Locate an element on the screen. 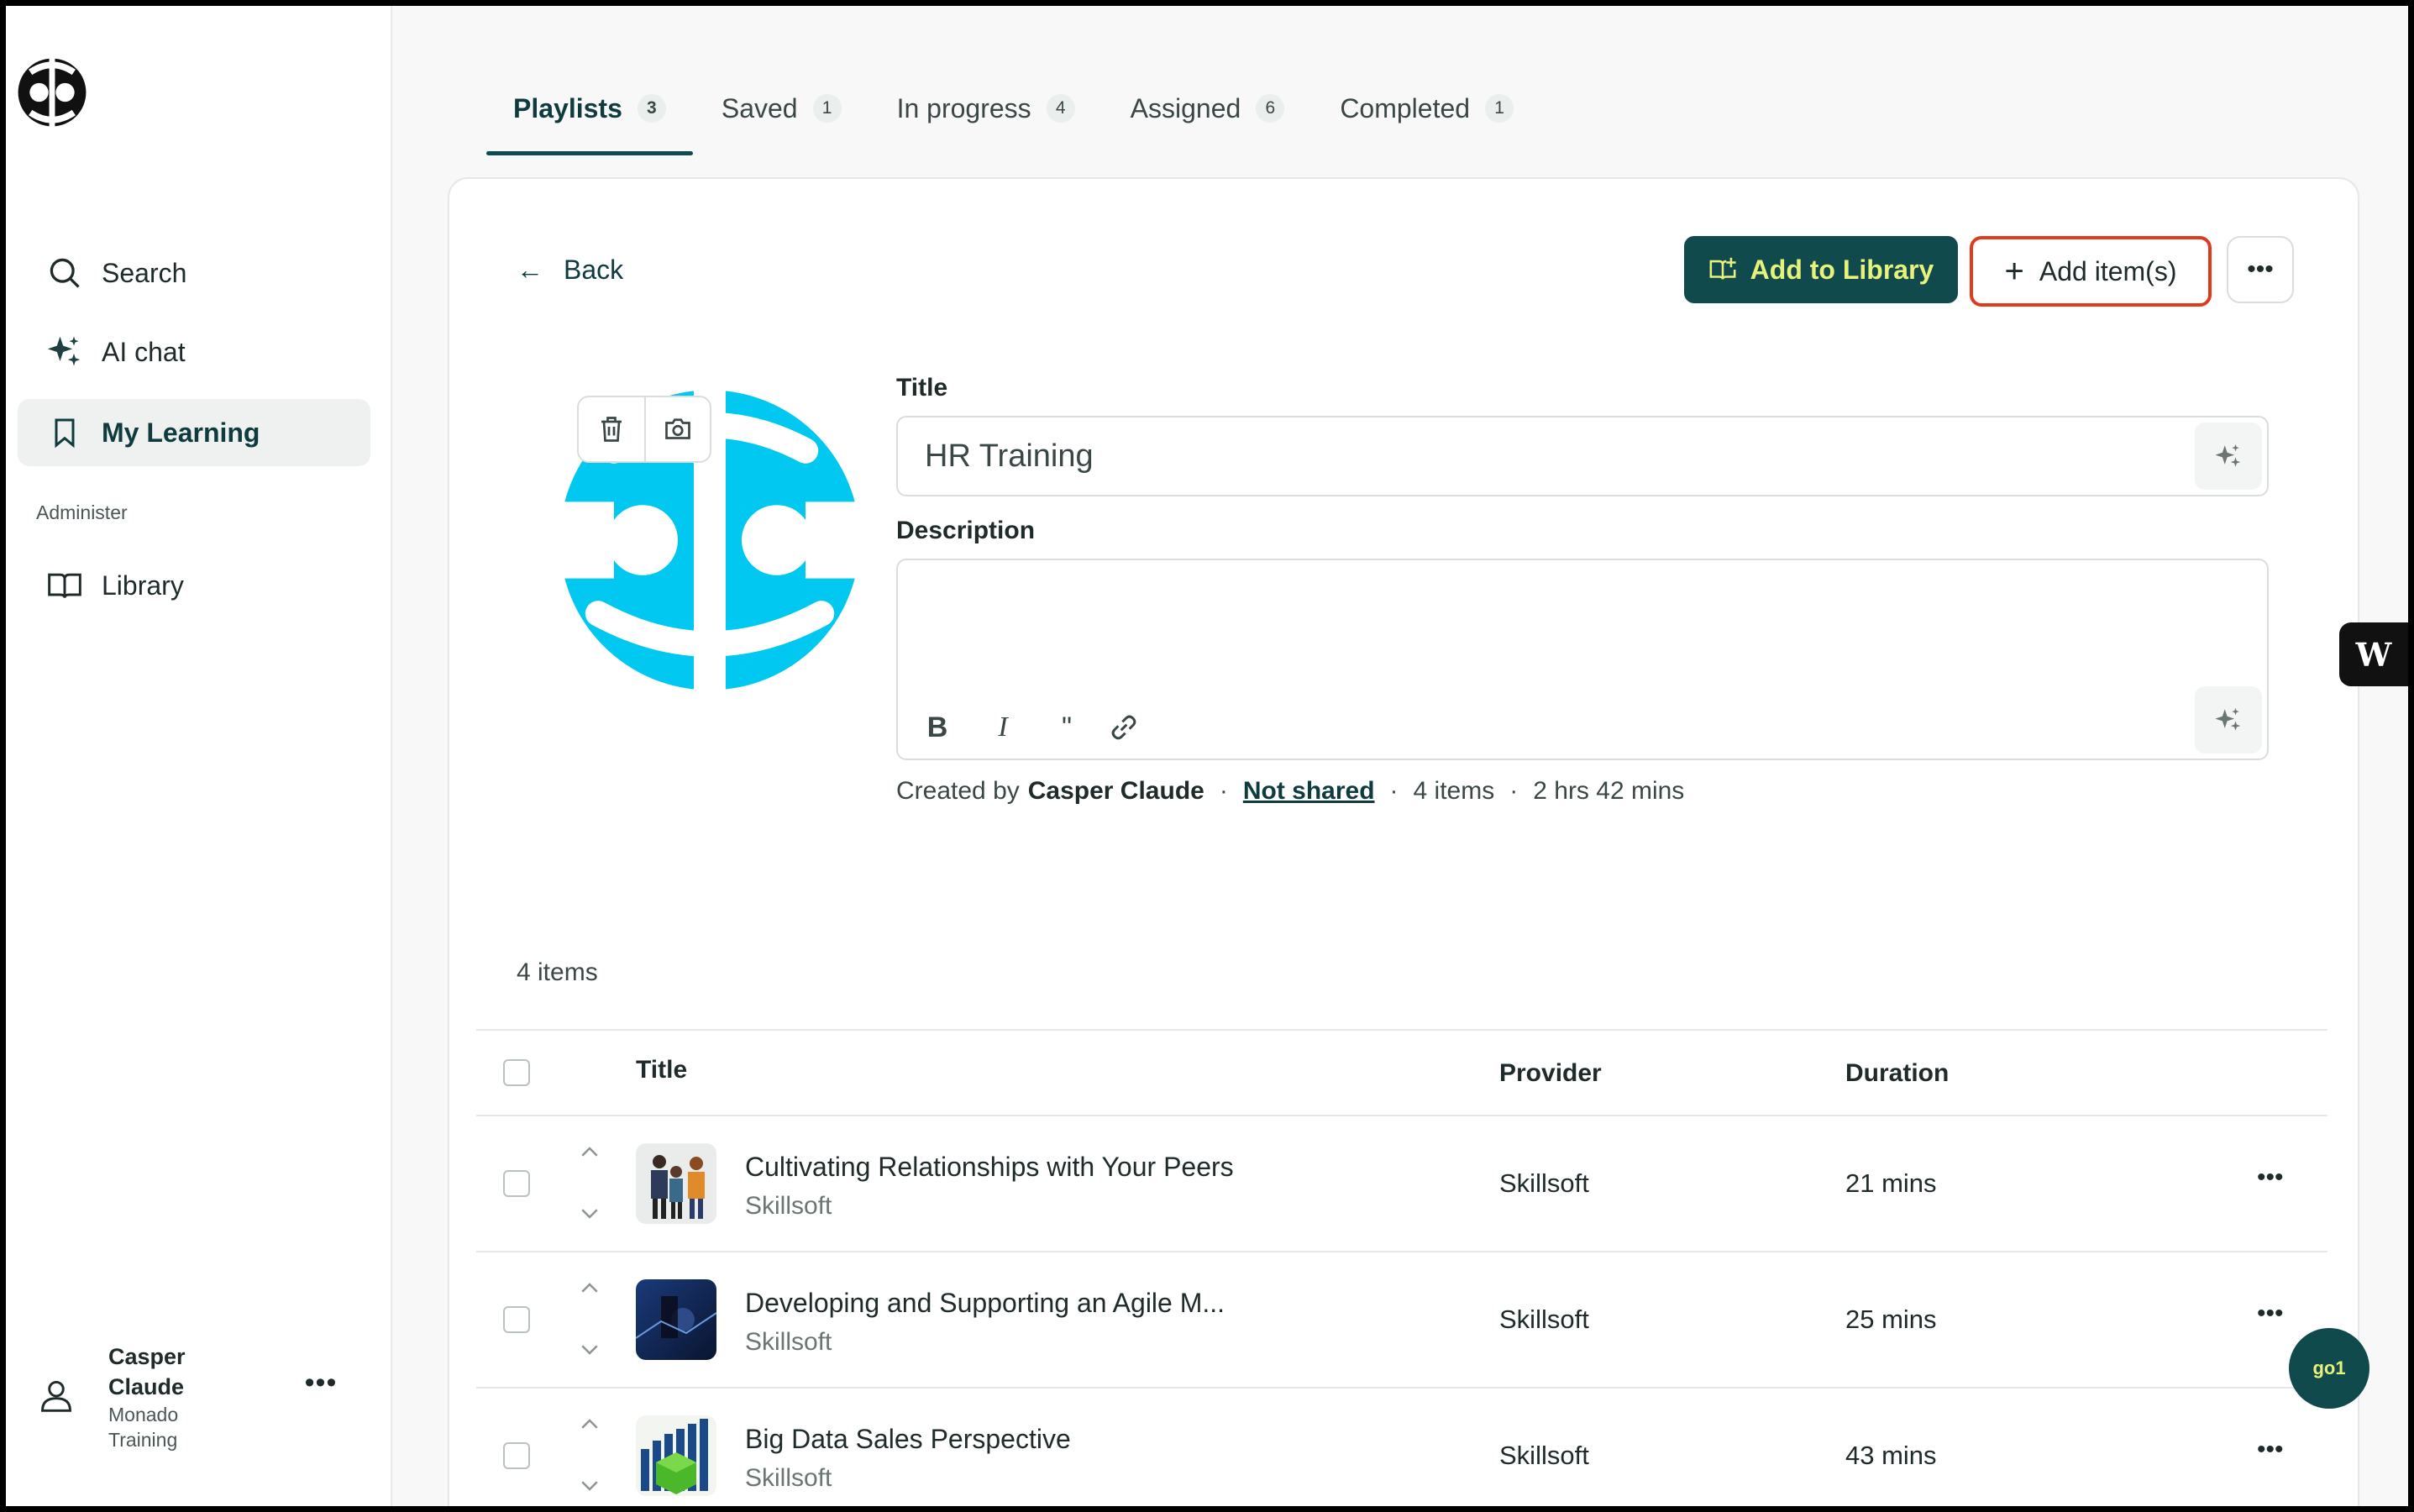  tab-in-progress: In progress 4 is located at coordinates (986, 108).